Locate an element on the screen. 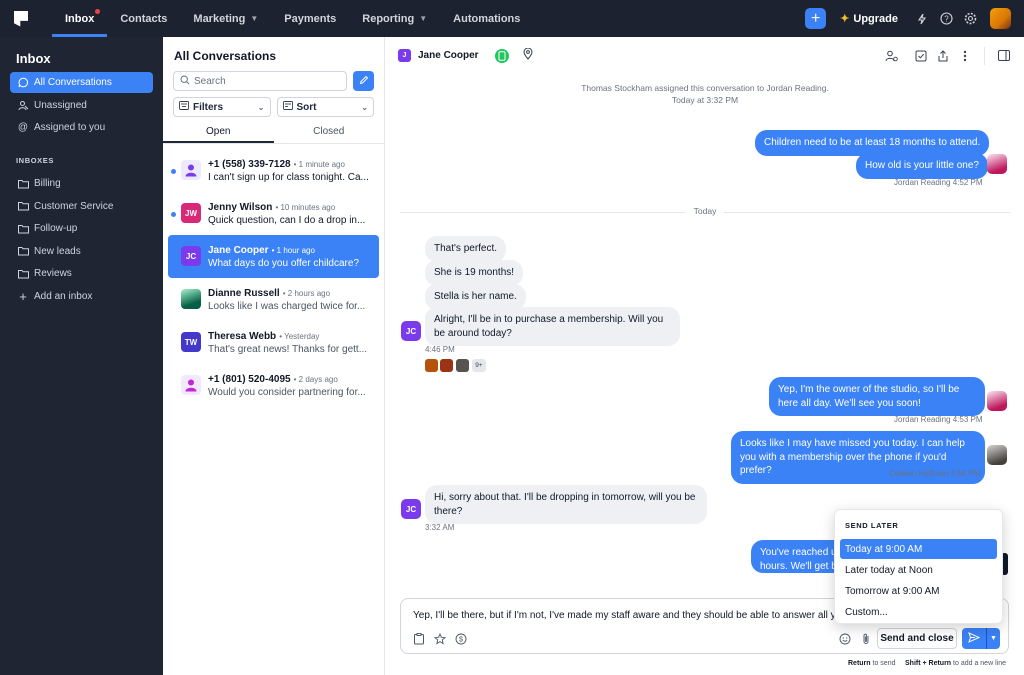  close-conversation-icon is located at coordinates (921, 56).